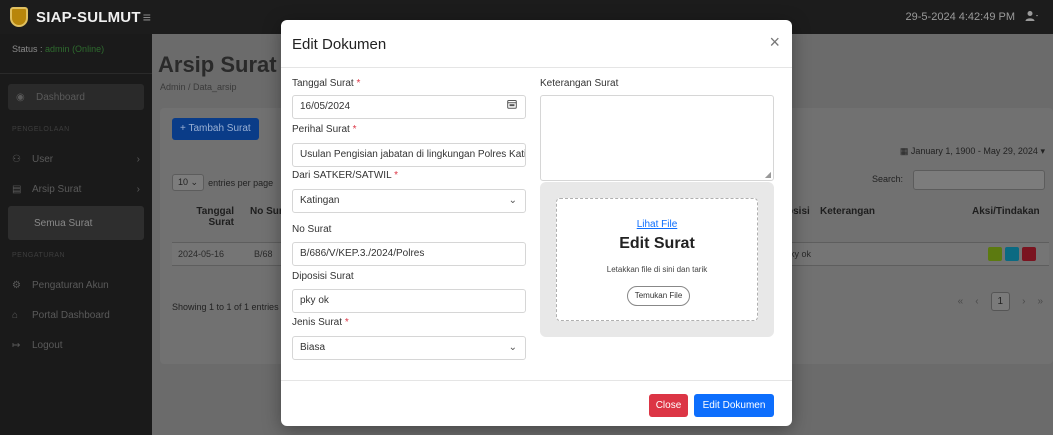  I want to click on sidebar-item-label: Arsip Surat, so click(57, 189).